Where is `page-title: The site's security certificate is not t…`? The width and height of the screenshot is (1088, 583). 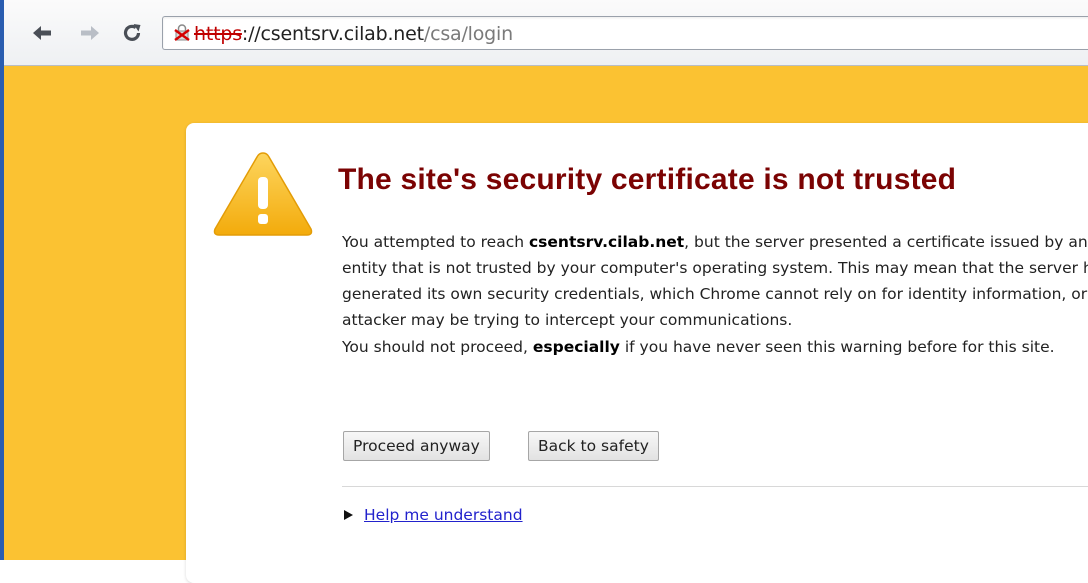 page-title: The site's security certificate is not t… is located at coordinates (647, 179).